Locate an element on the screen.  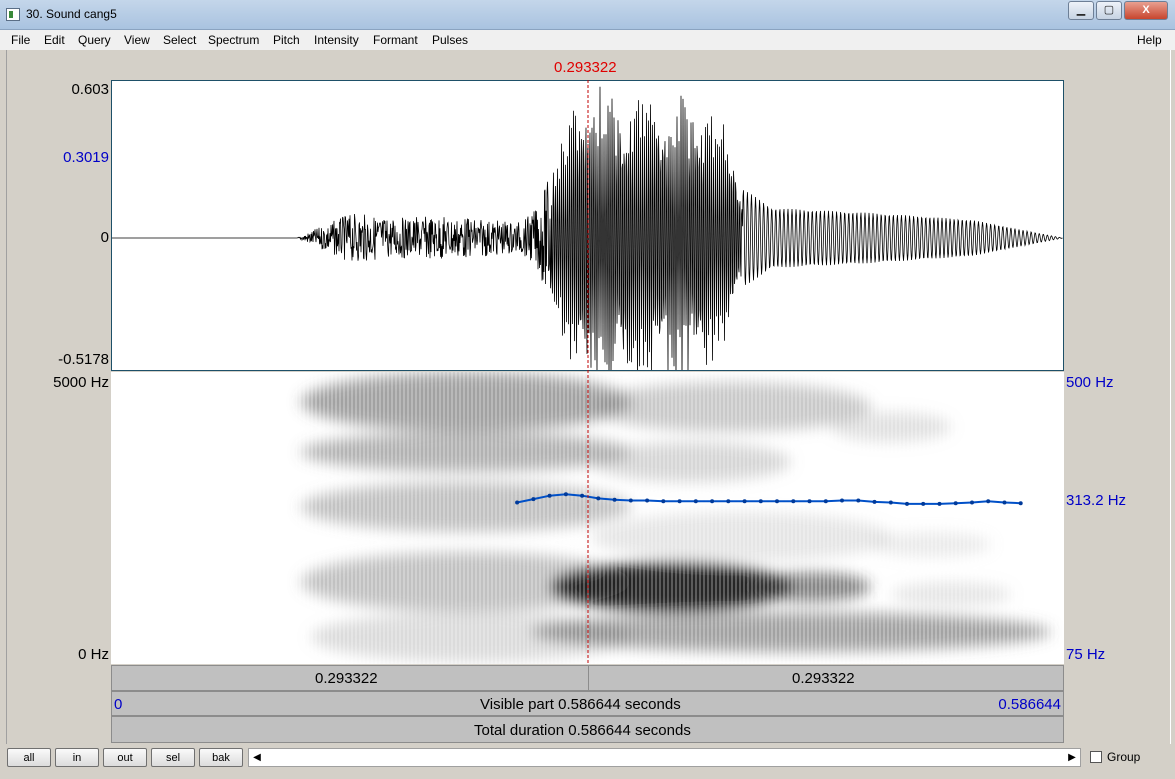
right-segment-label: 0.293322 is located at coordinates (823, 678).